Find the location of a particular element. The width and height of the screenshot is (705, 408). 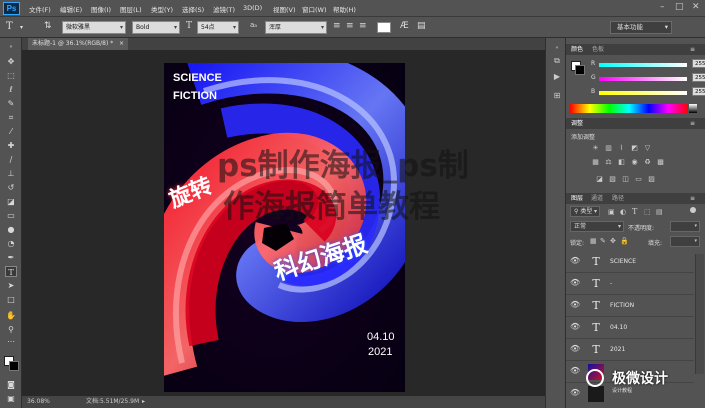

actions-panel-icon: ▶ is located at coordinates (557, 77).